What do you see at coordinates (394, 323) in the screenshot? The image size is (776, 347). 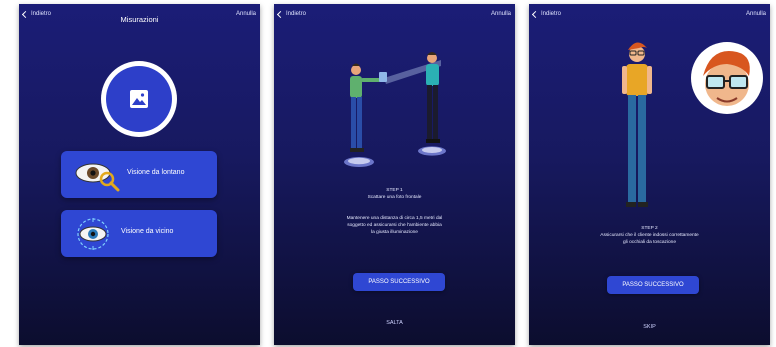 I see `skip-button: SALTA` at bounding box center [394, 323].